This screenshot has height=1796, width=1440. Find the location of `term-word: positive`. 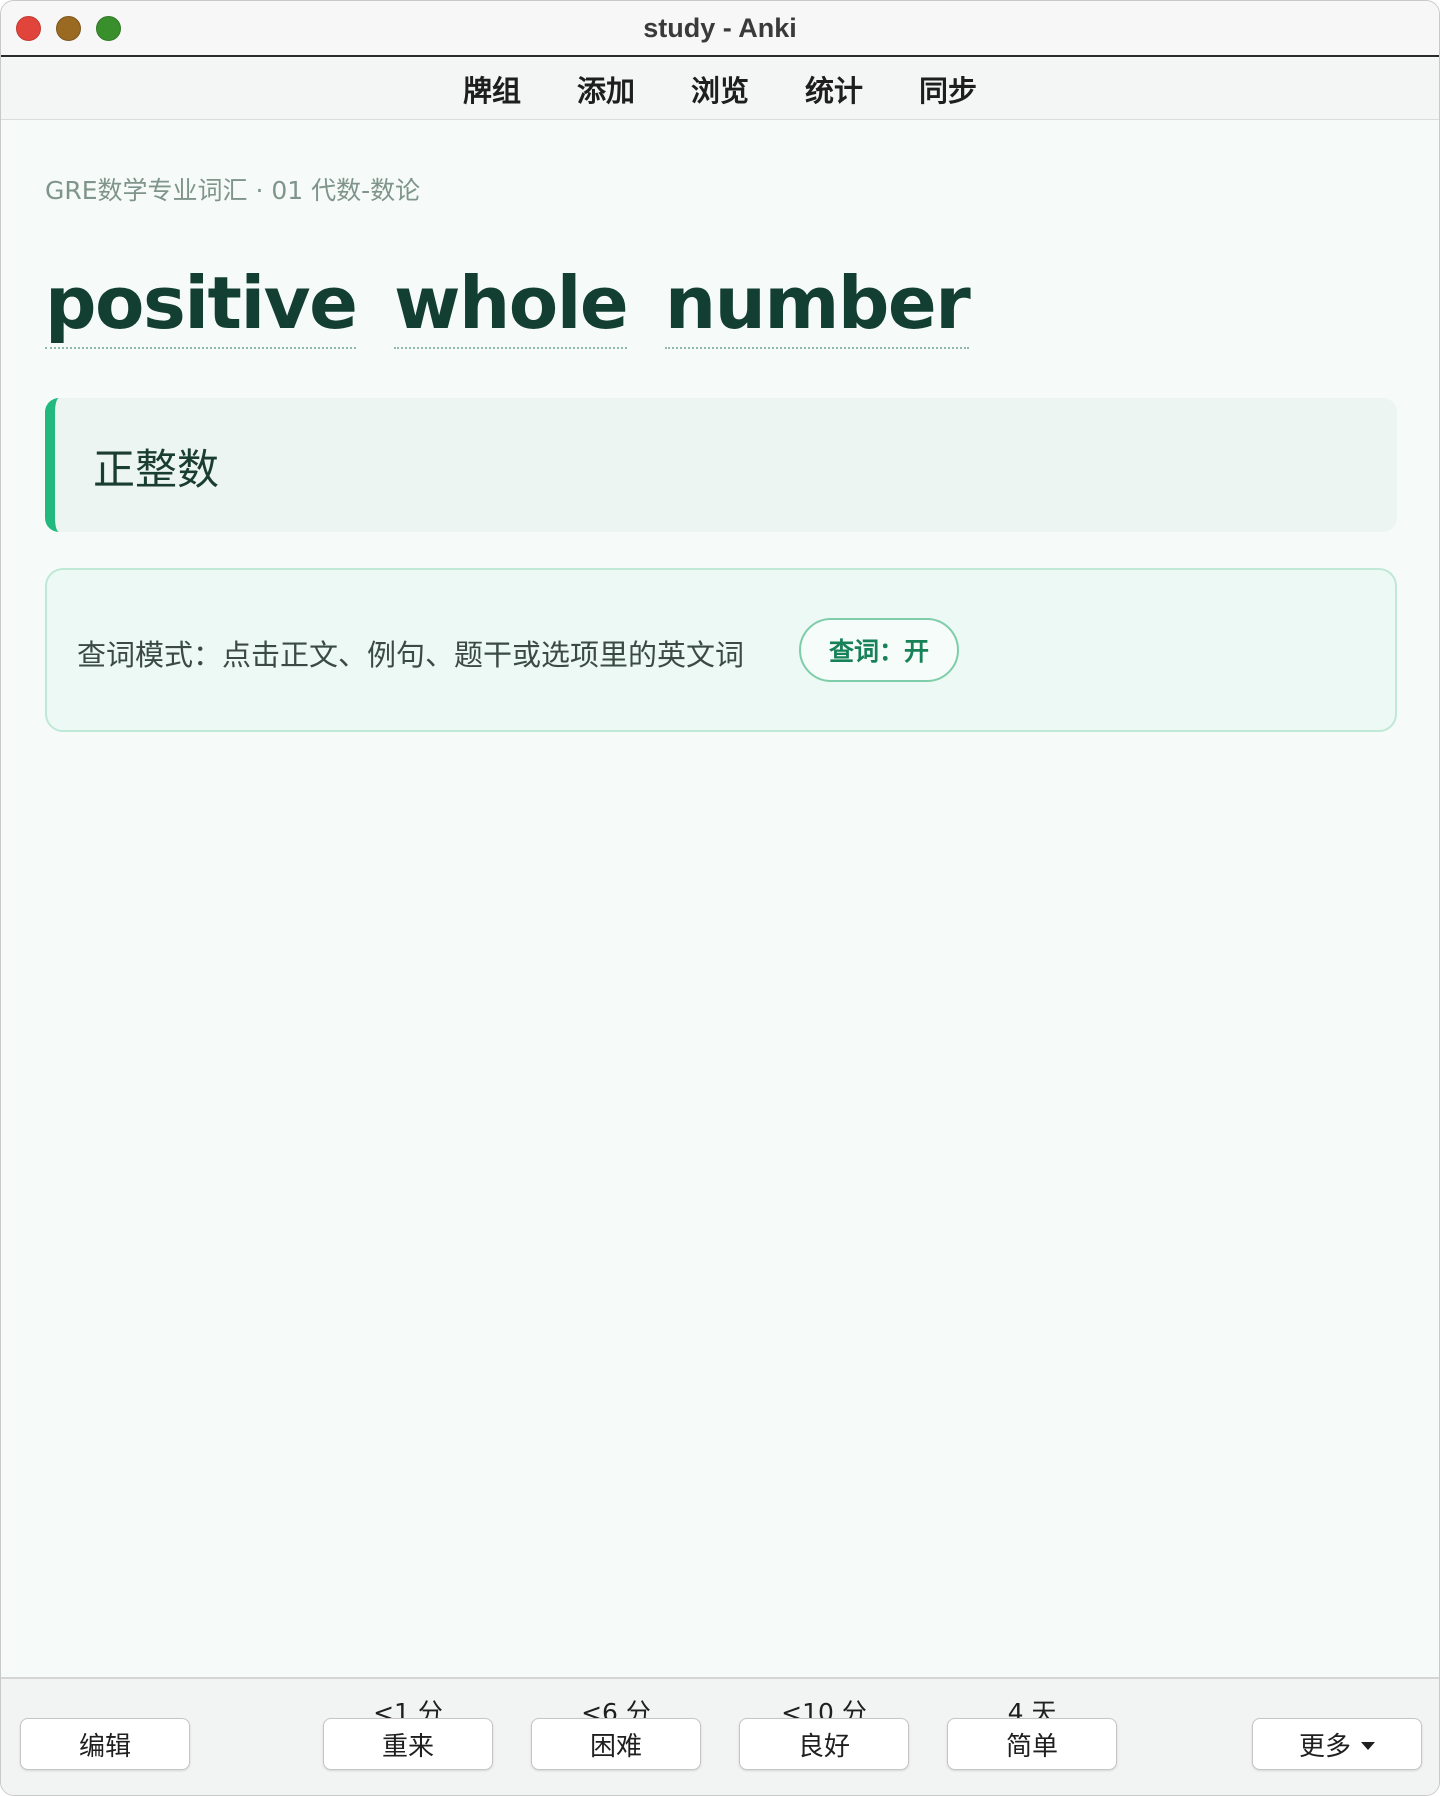

term-word: positive is located at coordinates (201, 305).